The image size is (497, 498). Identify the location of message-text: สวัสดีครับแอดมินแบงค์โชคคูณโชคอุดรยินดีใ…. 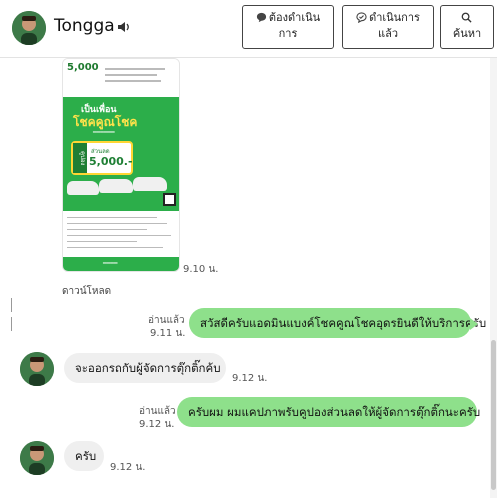
(343, 323).